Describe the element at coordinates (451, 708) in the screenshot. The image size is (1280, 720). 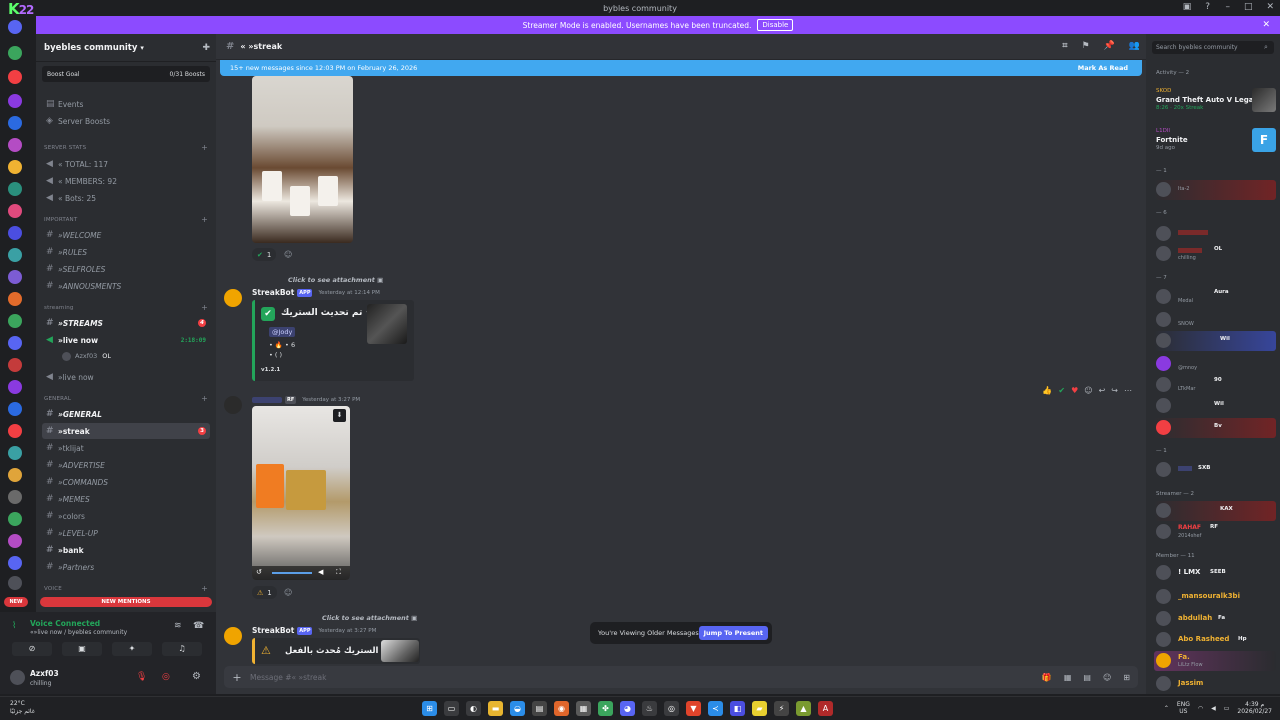
I see `taskview-icon: ▭` at that location.